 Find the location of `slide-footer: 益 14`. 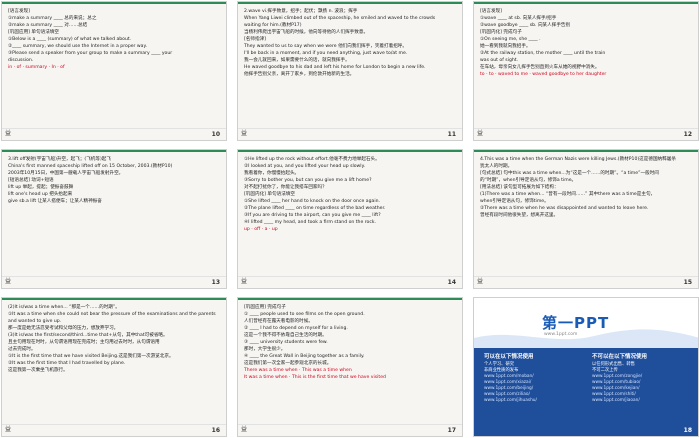

slide-footer: 益 14 is located at coordinates (350, 282).